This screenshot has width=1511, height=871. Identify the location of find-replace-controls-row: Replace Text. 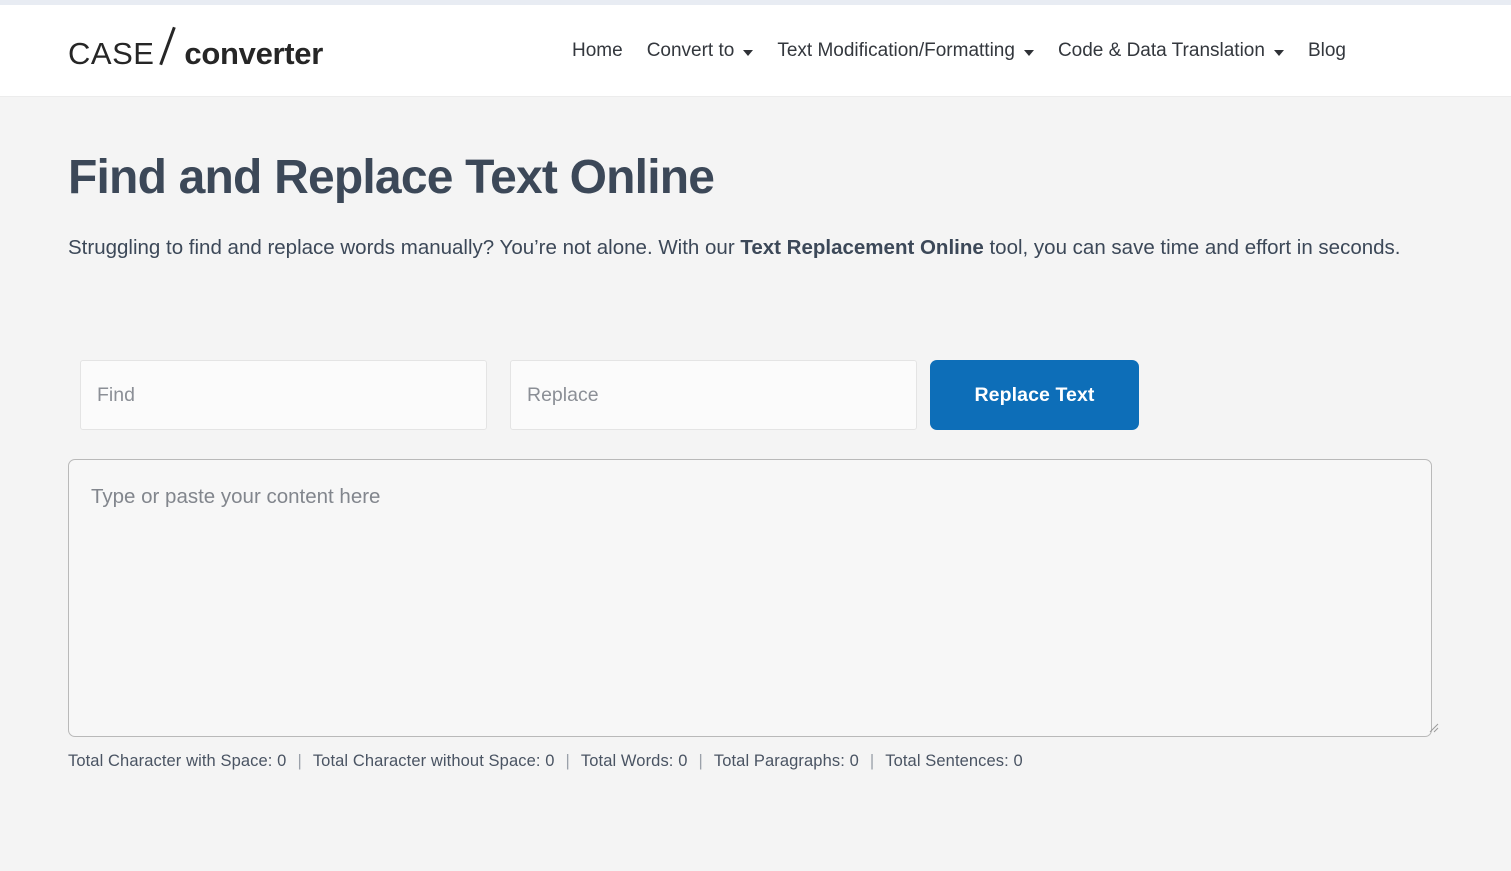
(755, 395).